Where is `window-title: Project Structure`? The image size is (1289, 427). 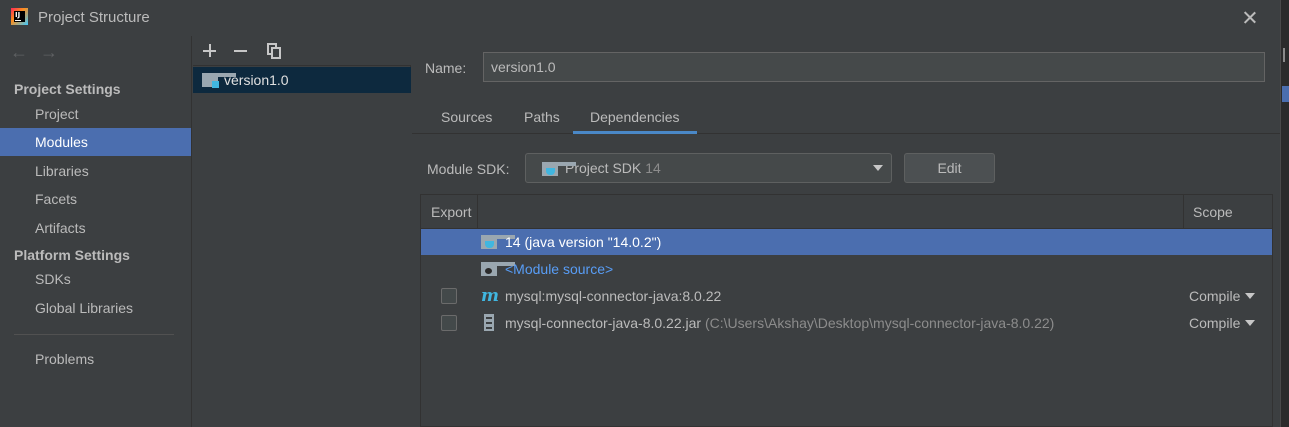
window-title: Project Structure is located at coordinates (94, 17).